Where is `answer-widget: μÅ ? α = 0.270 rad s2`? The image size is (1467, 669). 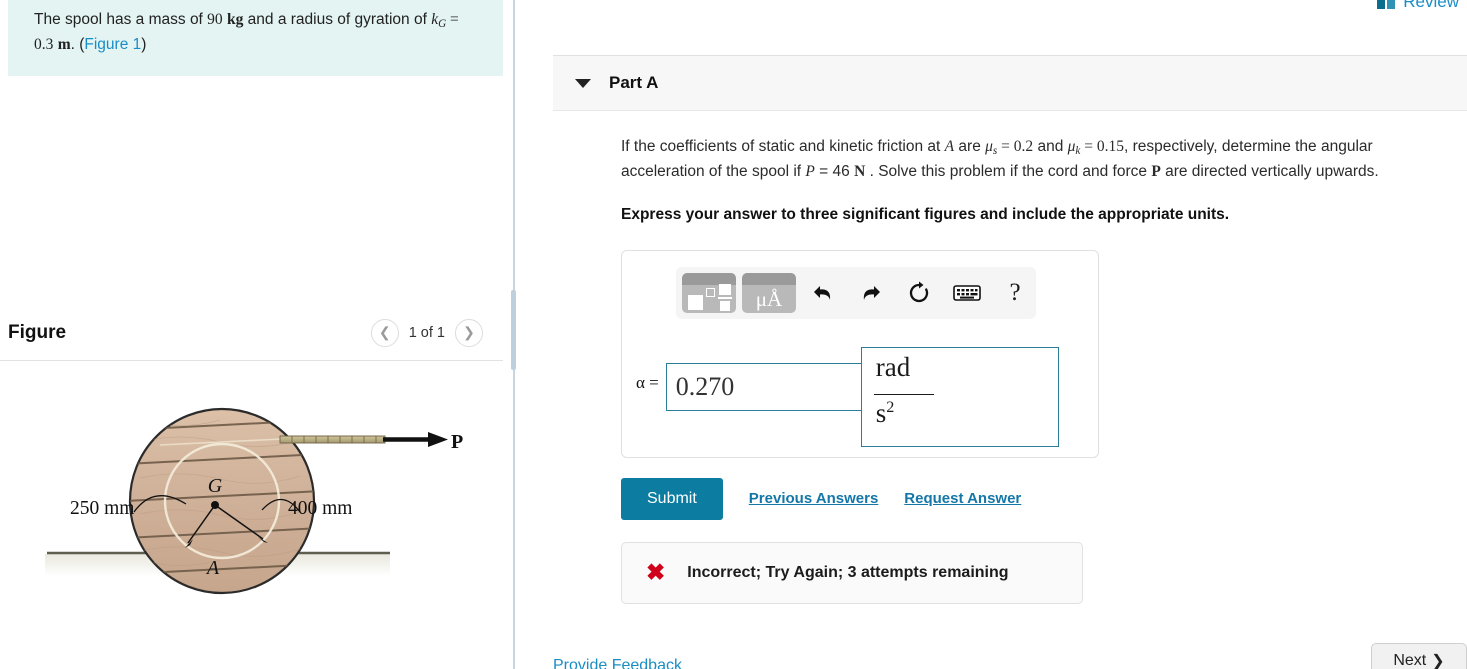
answer-widget: μÅ ? α = 0.270 rad s2 is located at coordinates (860, 353).